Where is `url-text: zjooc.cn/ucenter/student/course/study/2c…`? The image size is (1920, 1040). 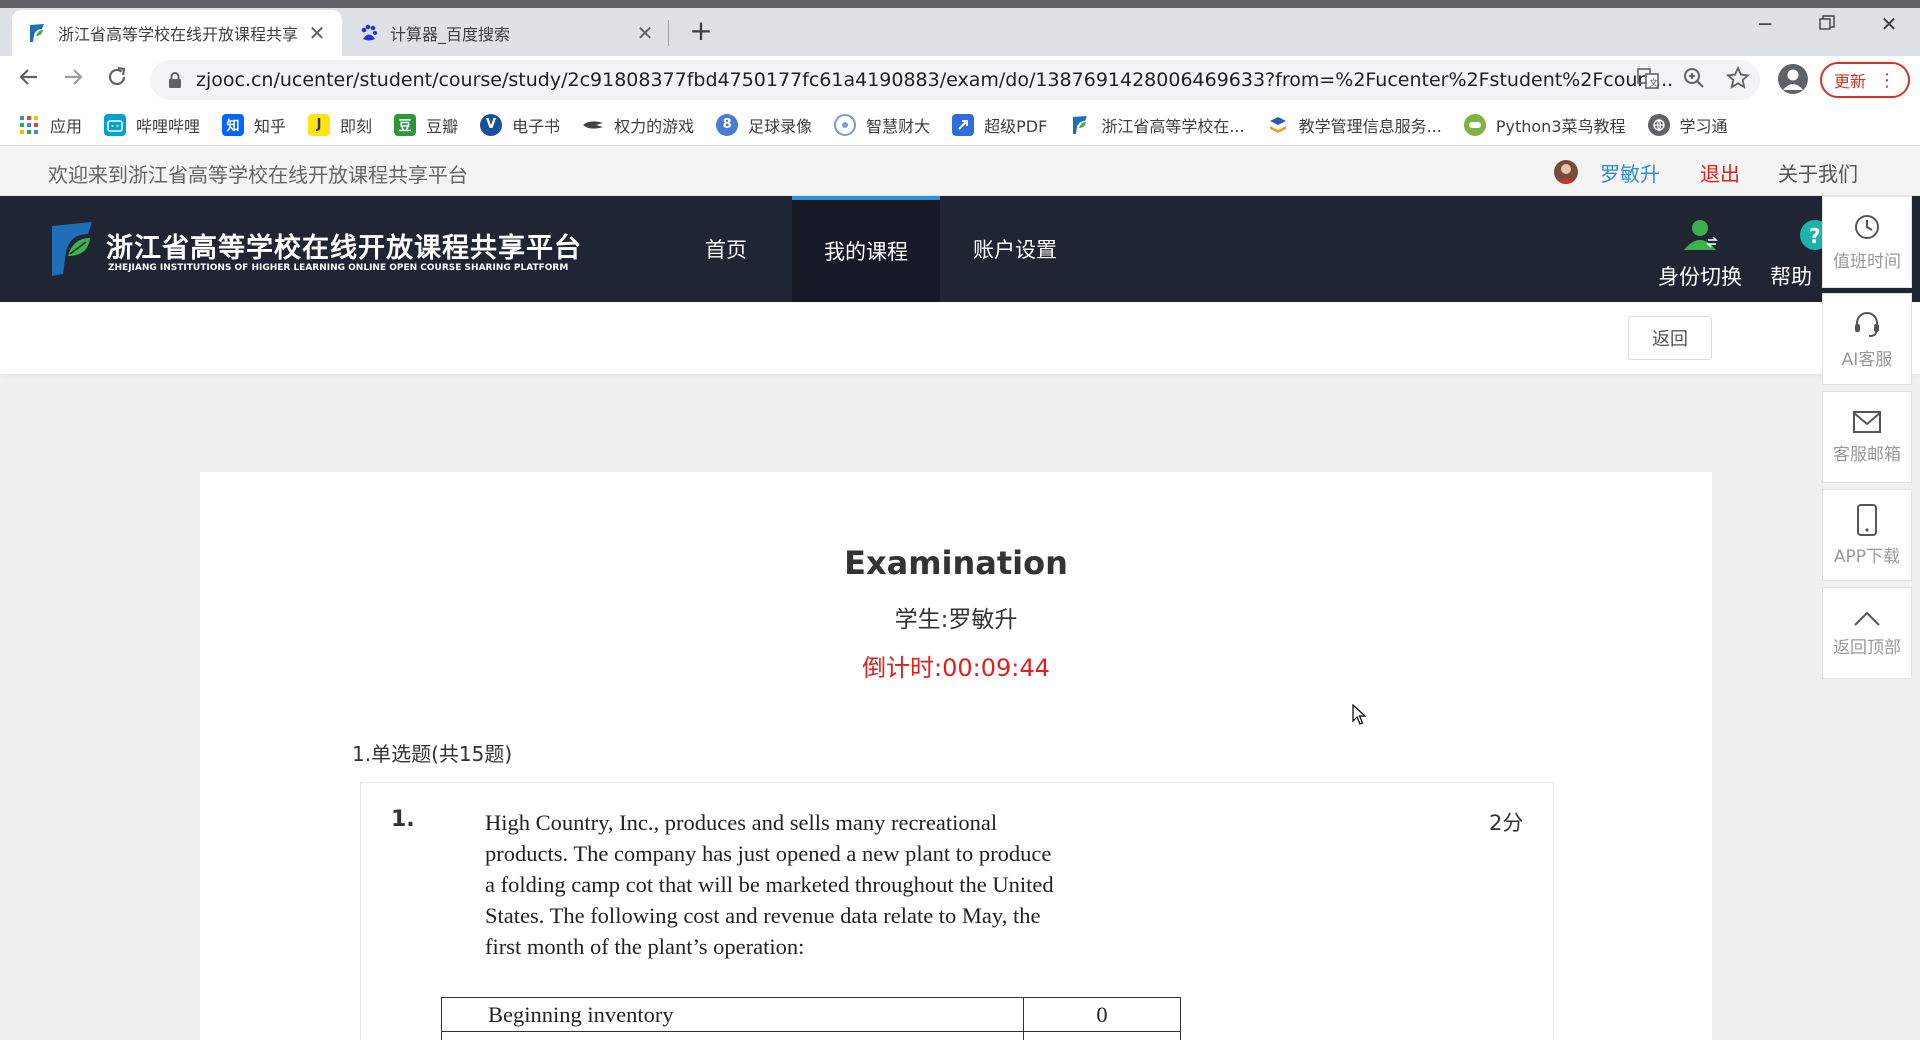 url-text: zjooc.cn/ucenter/student/course/study/2c… is located at coordinates (935, 80).